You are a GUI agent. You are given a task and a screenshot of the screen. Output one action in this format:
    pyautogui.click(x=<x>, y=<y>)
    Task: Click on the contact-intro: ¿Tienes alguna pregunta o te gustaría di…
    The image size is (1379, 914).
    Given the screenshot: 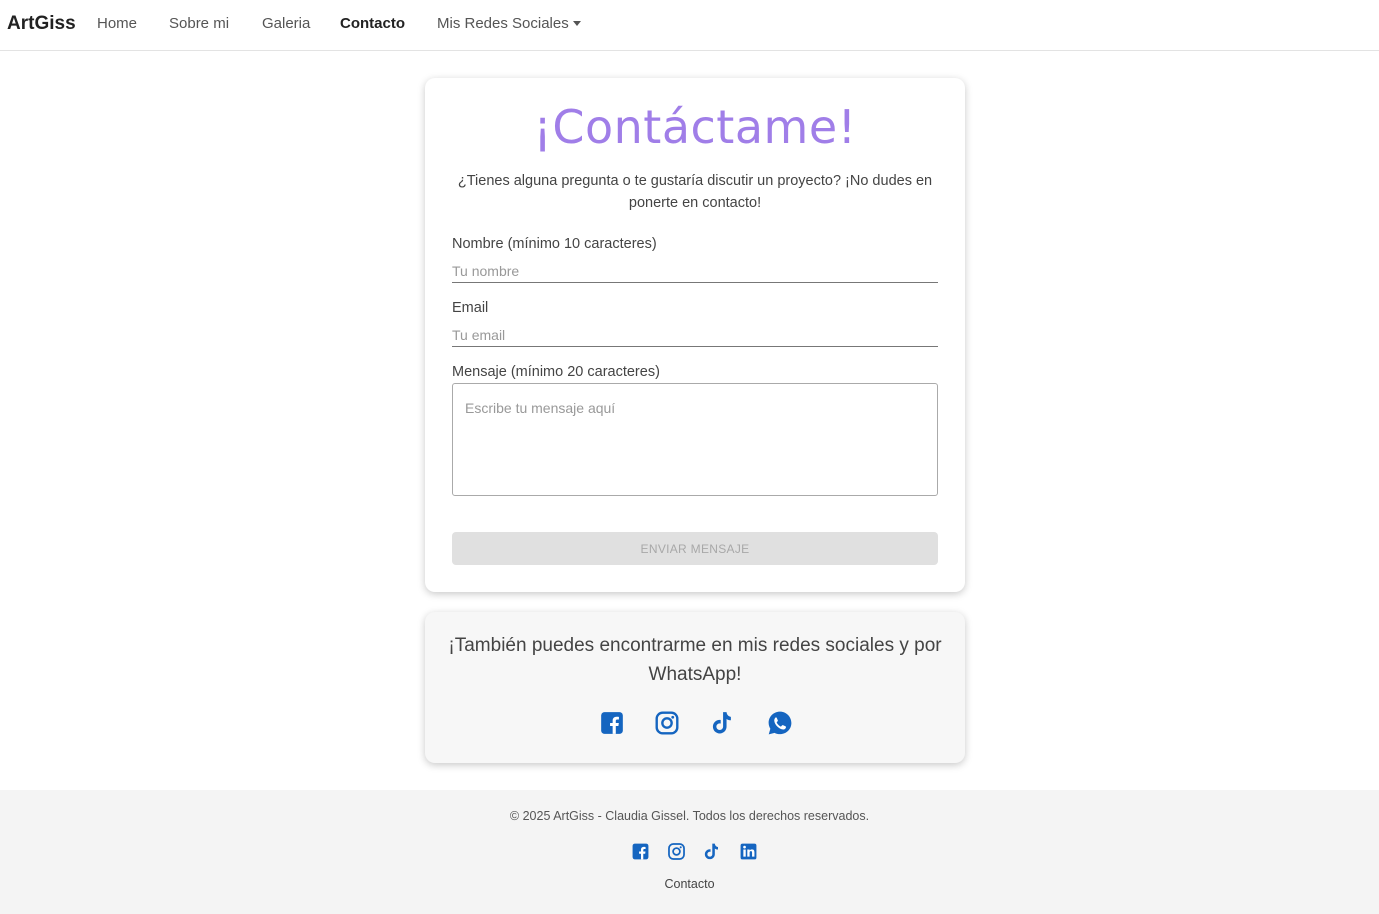 What is the action you would take?
    pyautogui.click(x=695, y=192)
    